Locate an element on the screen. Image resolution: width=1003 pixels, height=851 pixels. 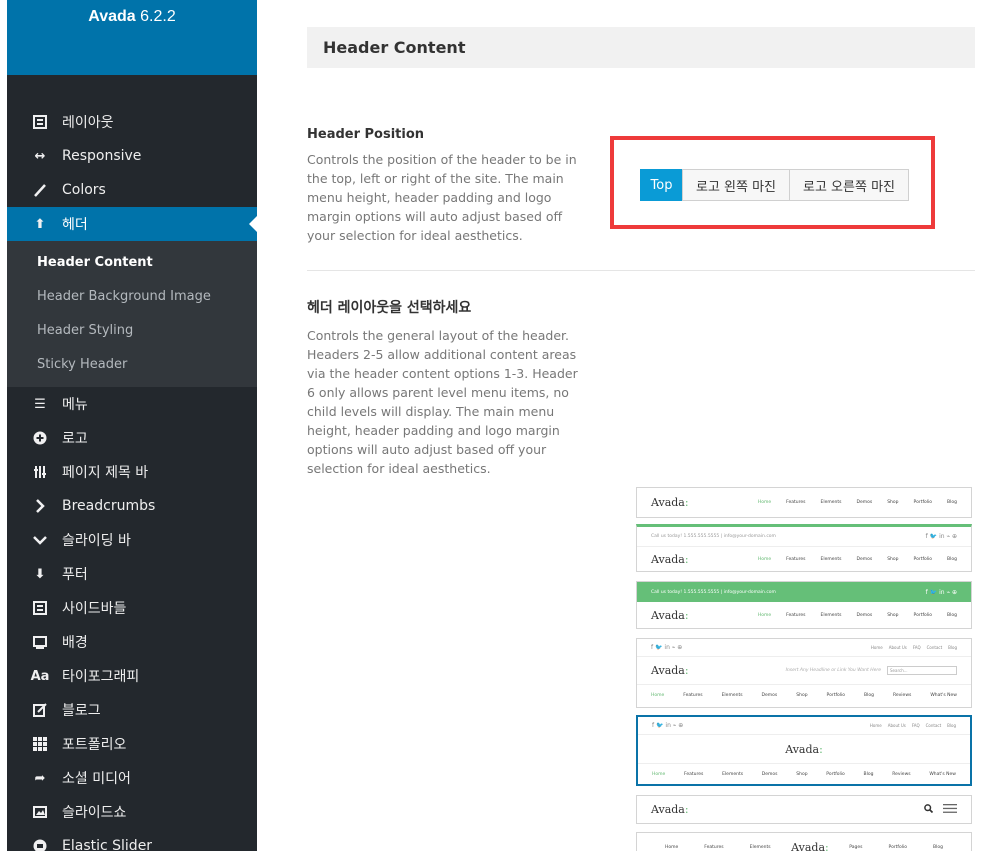
brand-version: 6.2.2 is located at coordinates (158, 16).